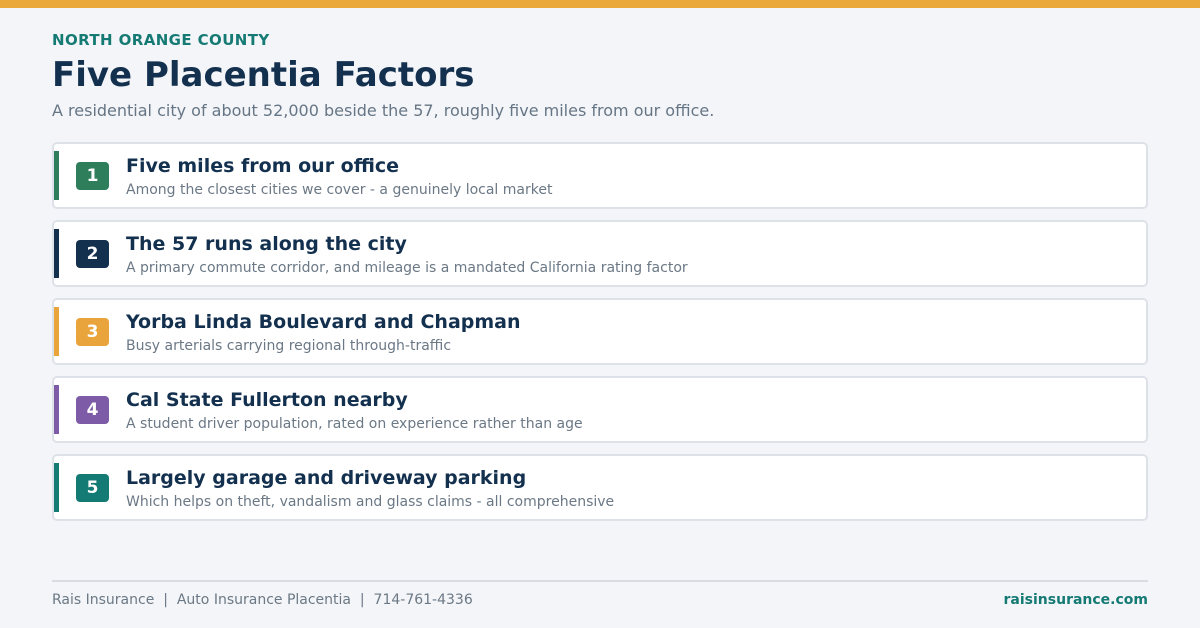 The width and height of the screenshot is (1200, 628). I want to click on factor-number-badge: 2, so click(92, 254).